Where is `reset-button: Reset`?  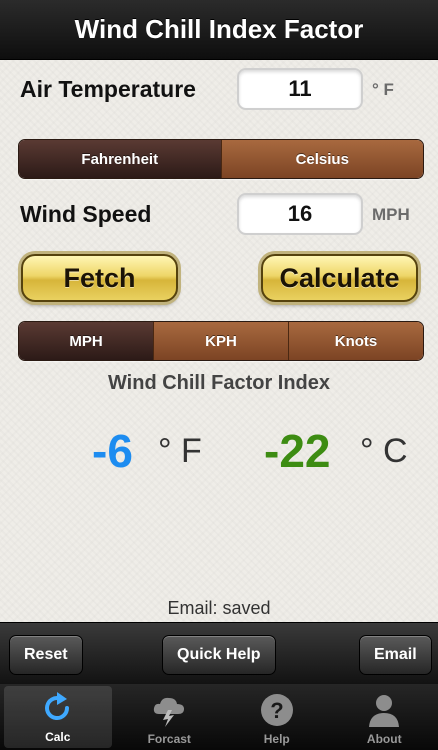 reset-button: Reset is located at coordinates (46, 655).